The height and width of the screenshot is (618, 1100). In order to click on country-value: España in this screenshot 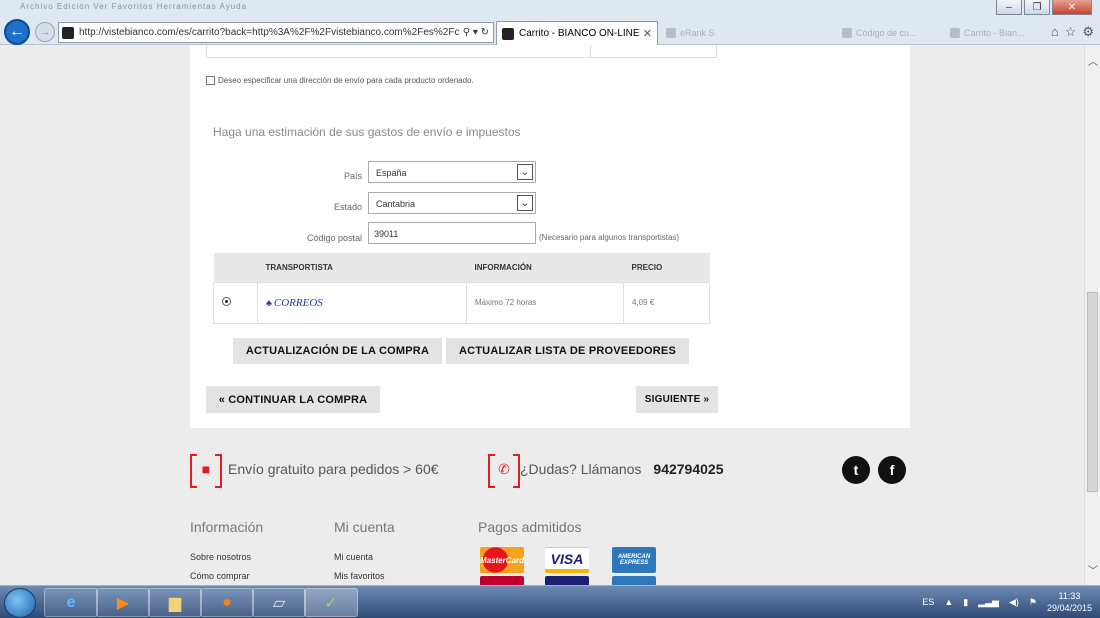, I will do `click(391, 173)`.